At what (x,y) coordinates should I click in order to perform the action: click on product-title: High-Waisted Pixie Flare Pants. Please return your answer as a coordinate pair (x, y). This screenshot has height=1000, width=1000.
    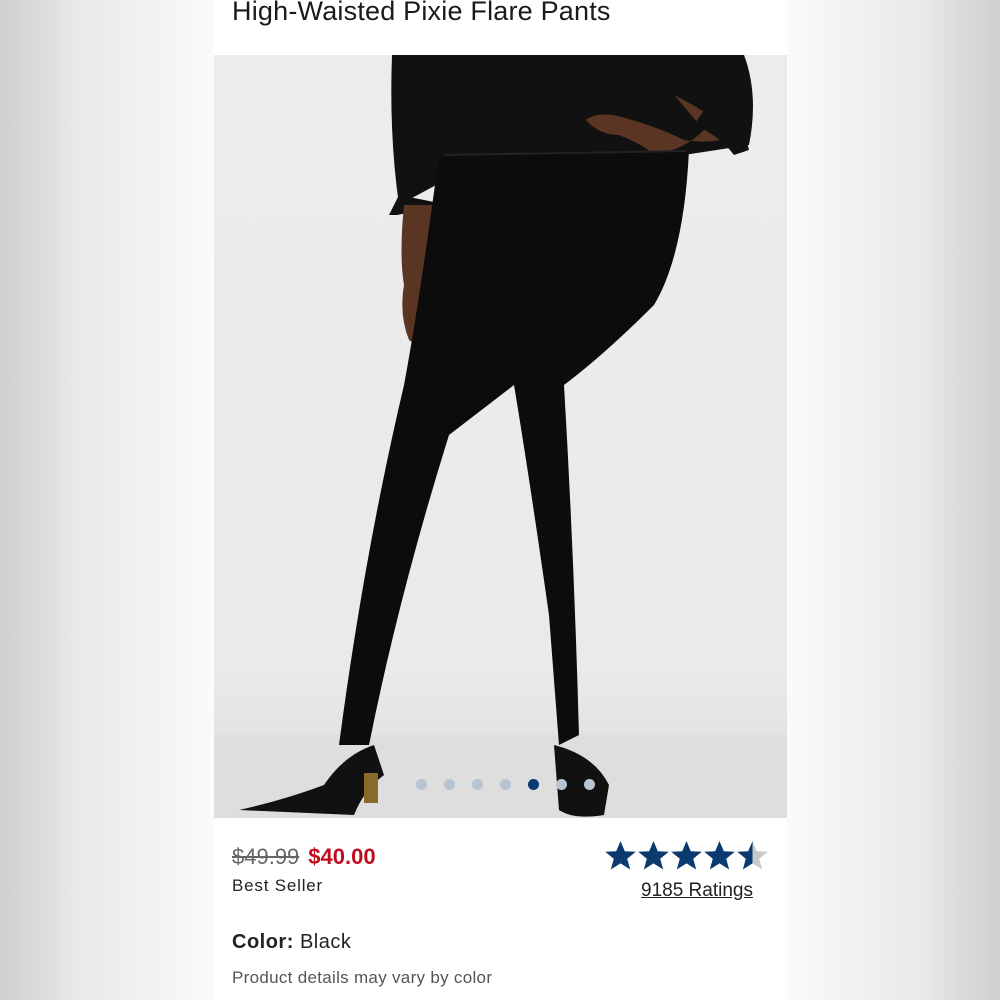
    Looking at the image, I should click on (421, 13).